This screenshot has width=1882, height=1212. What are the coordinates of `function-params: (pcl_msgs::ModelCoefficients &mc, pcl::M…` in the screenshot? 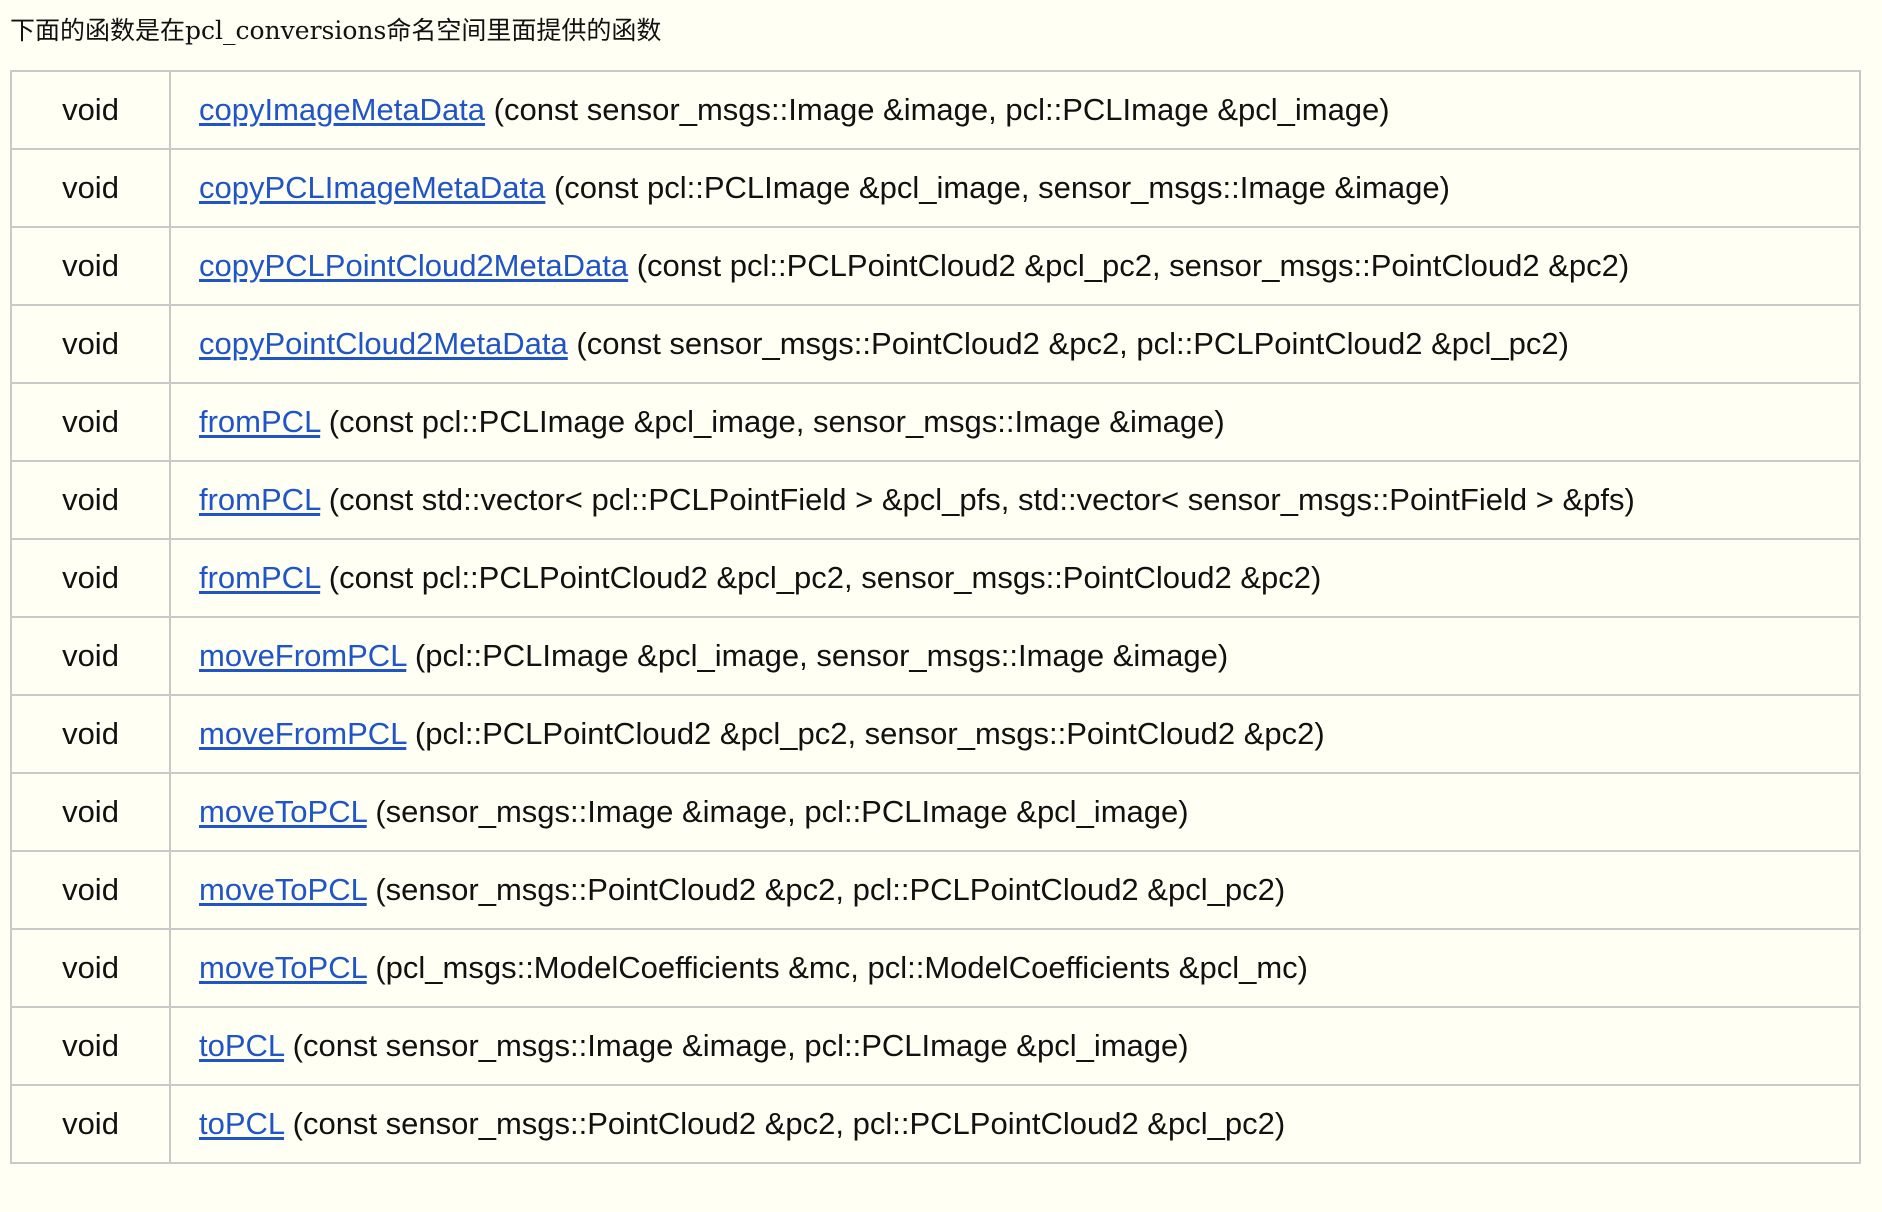 It's located at (841, 967).